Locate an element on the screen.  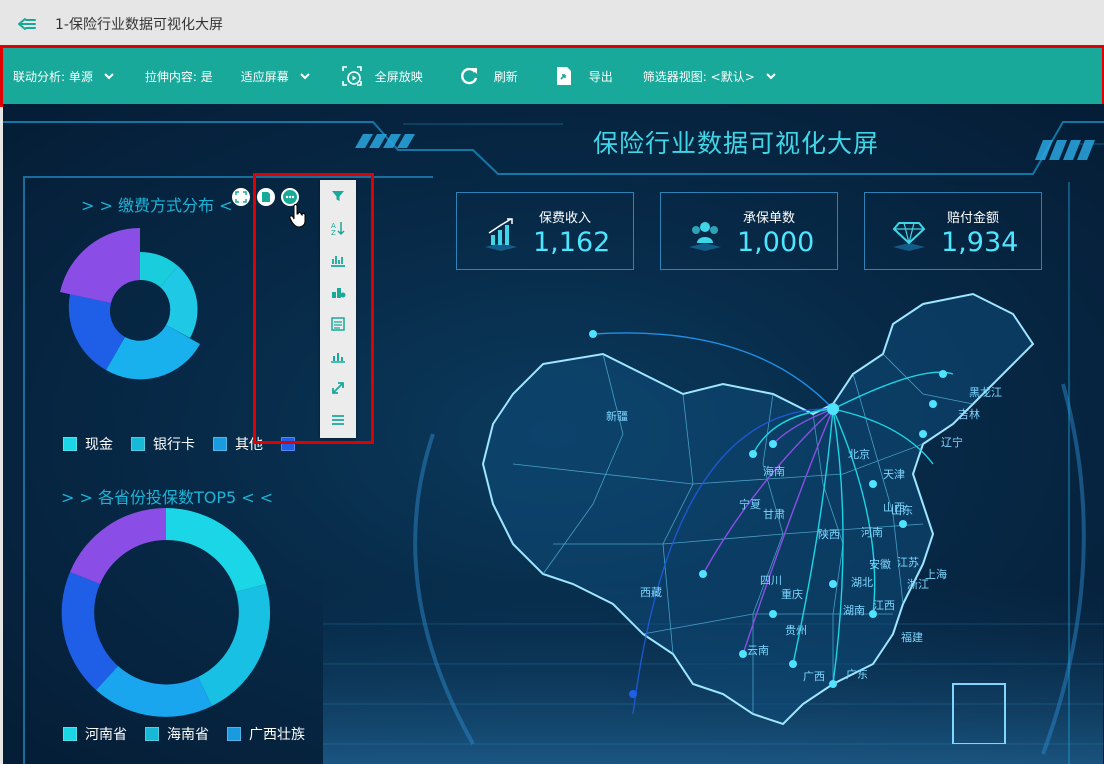
dashboard-title: 保险行业数据可视化大屏 is located at coordinates (736, 143).